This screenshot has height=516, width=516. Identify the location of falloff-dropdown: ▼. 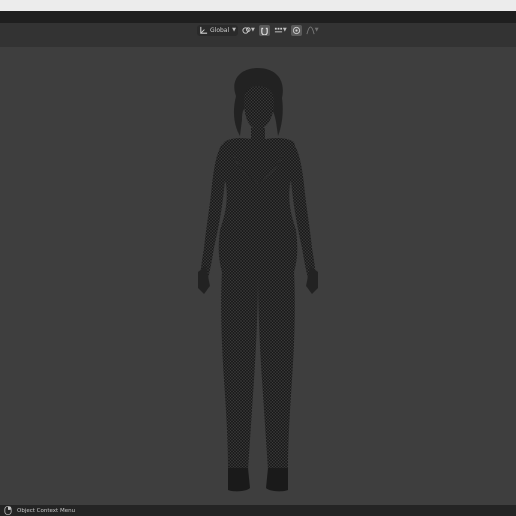
(312, 30).